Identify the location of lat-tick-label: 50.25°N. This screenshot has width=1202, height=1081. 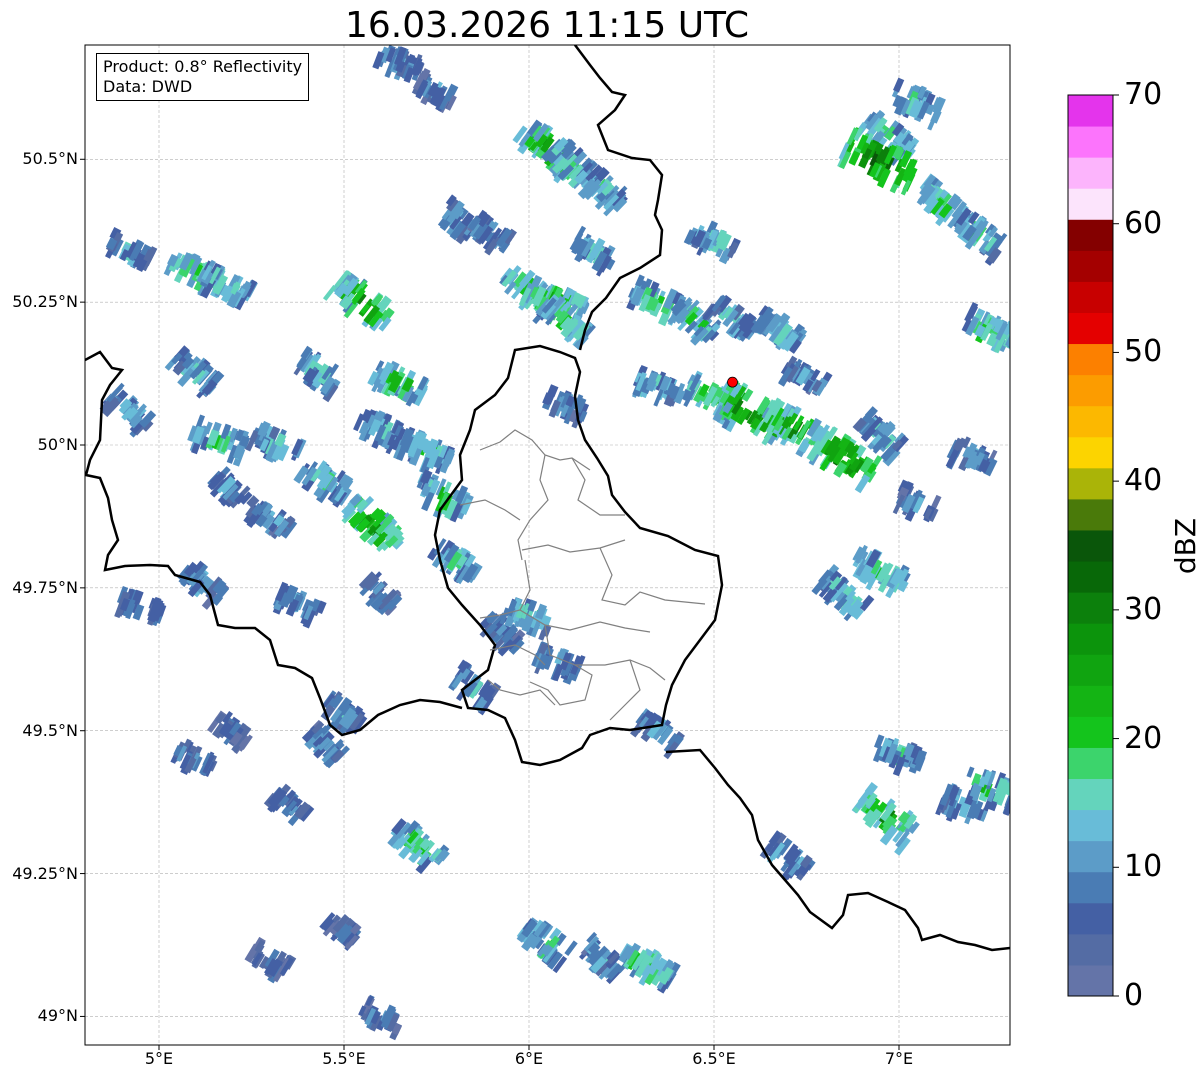
(45, 302).